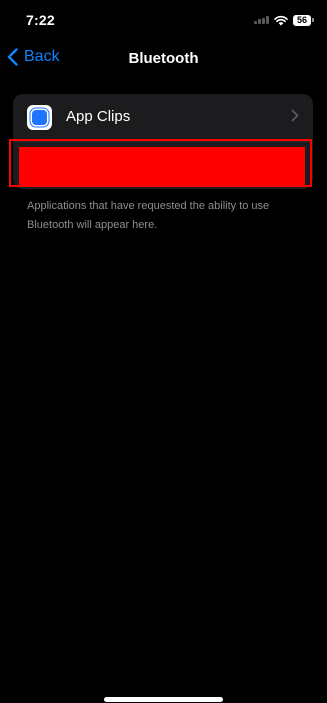 This screenshot has height=703, width=327. I want to click on home-indicator, so click(163, 699).